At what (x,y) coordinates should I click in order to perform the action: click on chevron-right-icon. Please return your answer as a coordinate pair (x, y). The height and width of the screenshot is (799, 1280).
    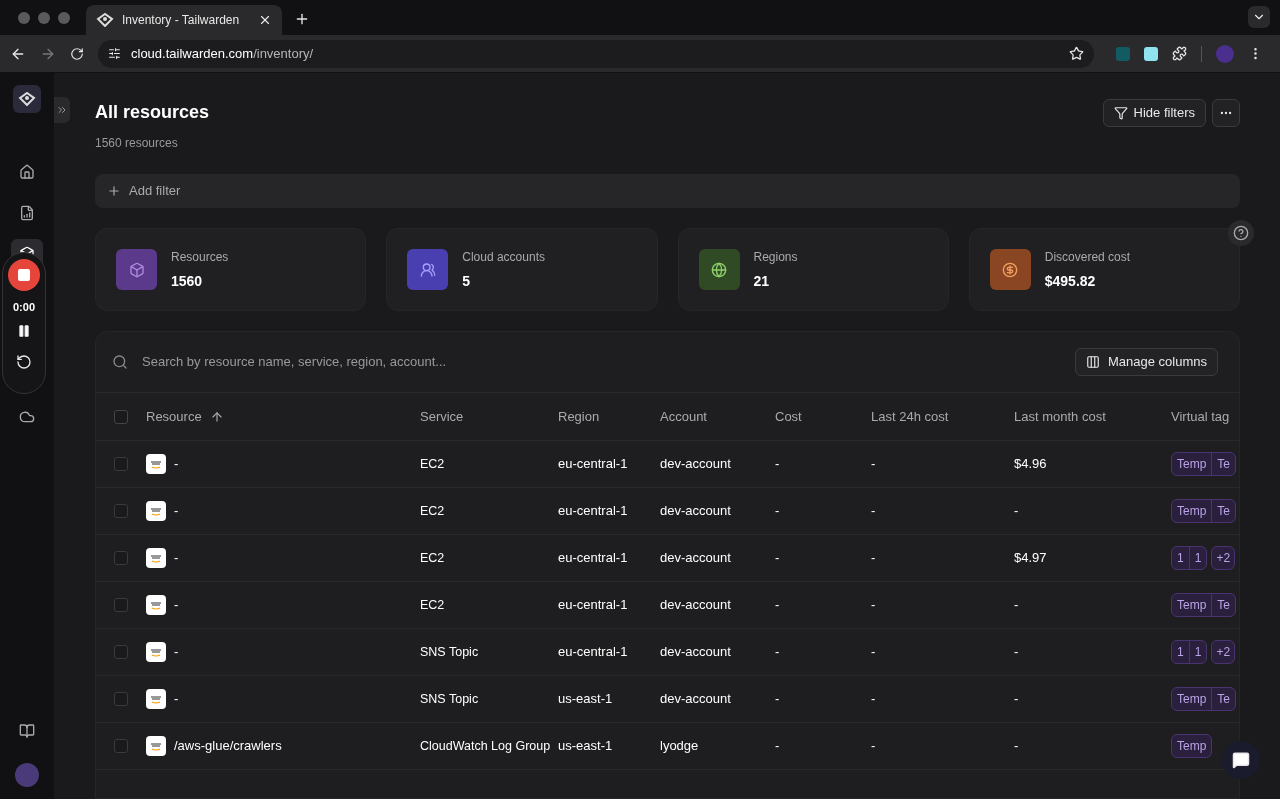
    Looking at the image, I should click on (62, 110).